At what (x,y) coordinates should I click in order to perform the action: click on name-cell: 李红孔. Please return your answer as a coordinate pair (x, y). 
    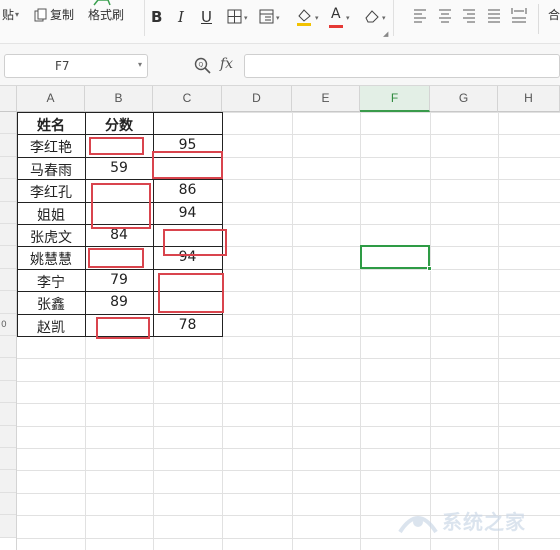
    Looking at the image, I should click on (51, 192).